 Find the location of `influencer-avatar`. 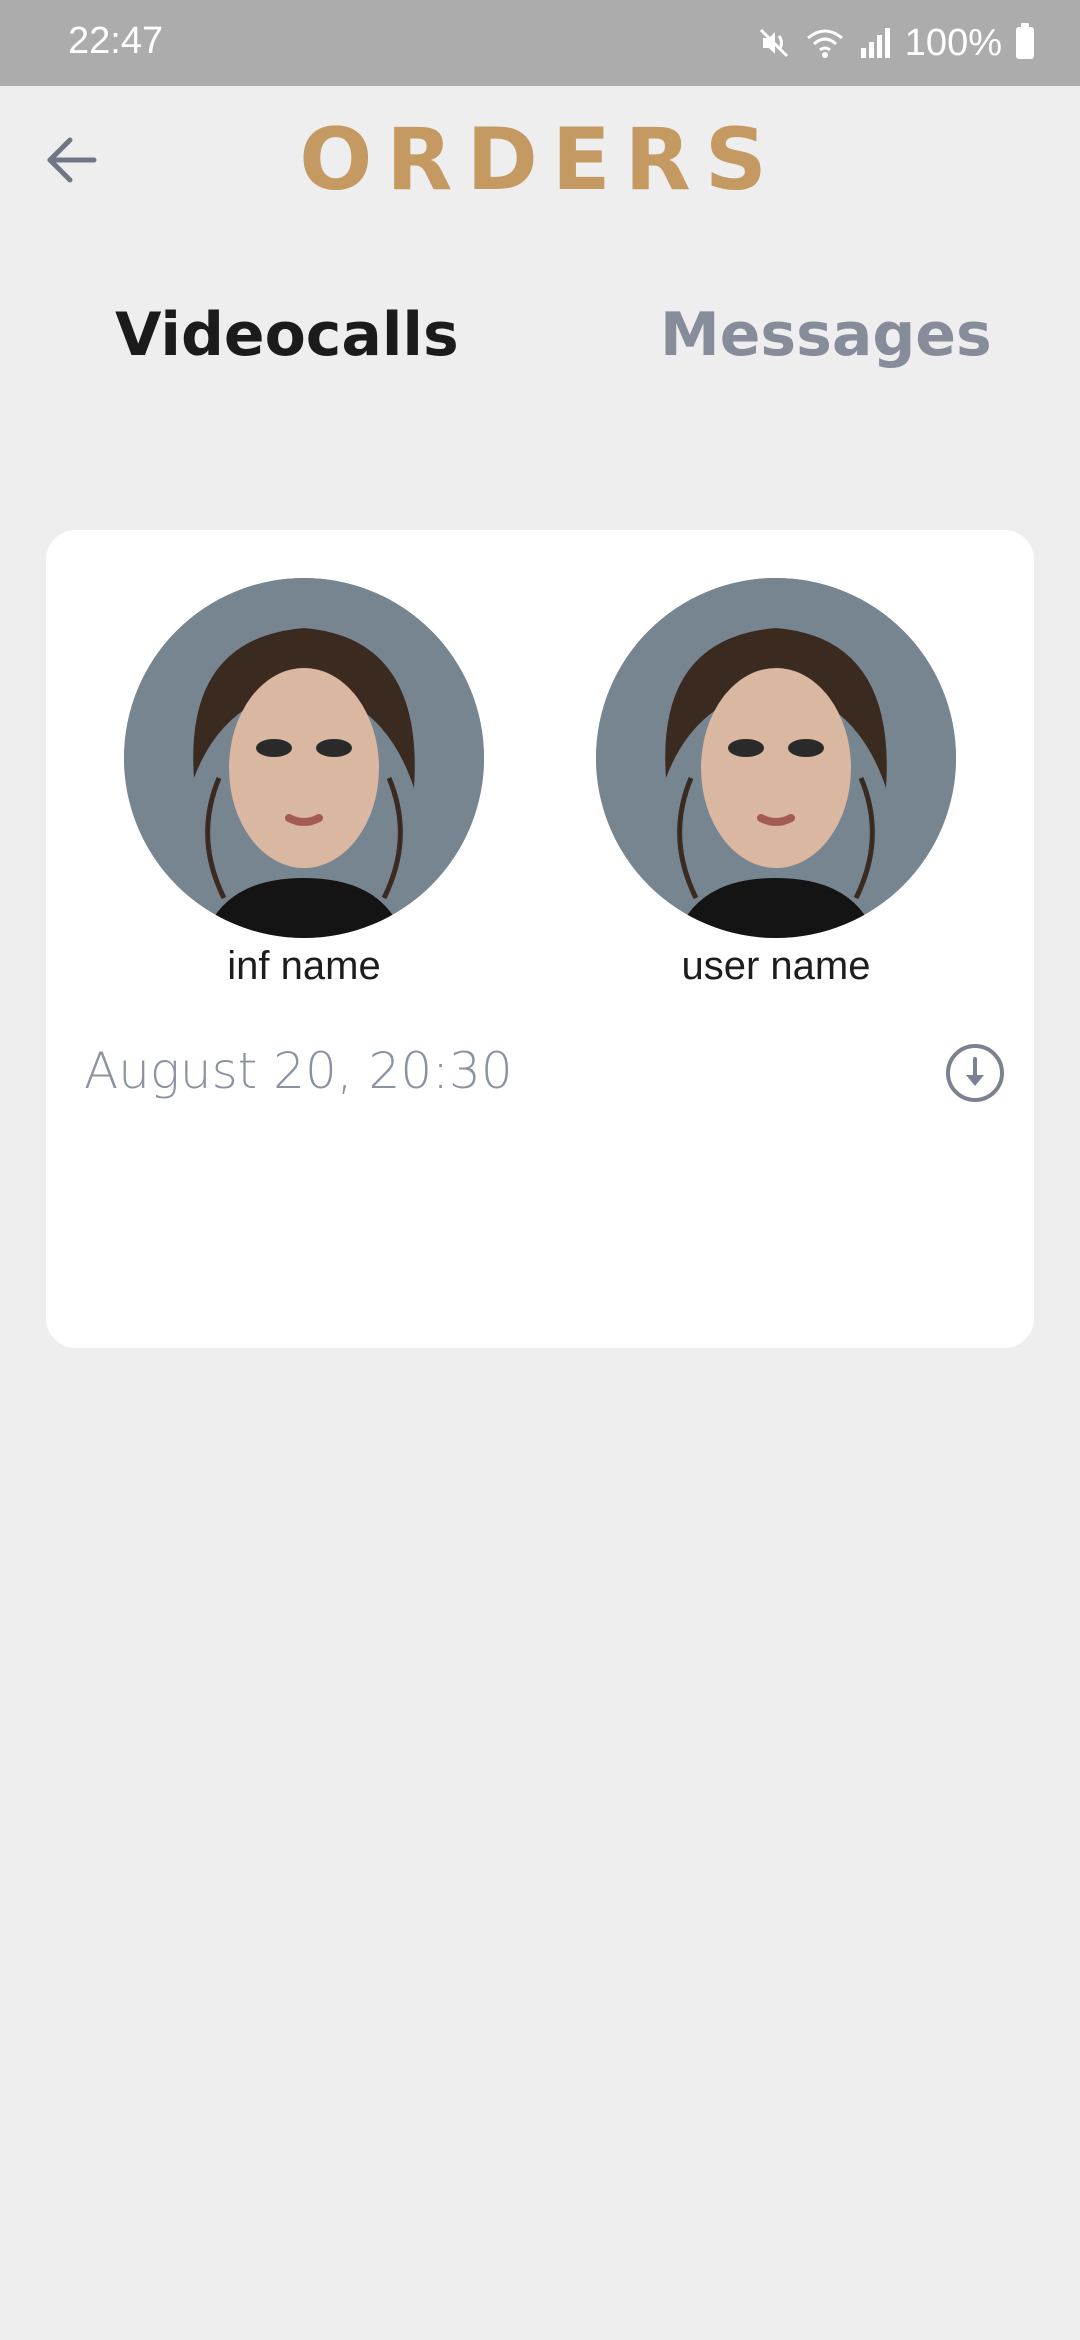

influencer-avatar is located at coordinates (304, 758).